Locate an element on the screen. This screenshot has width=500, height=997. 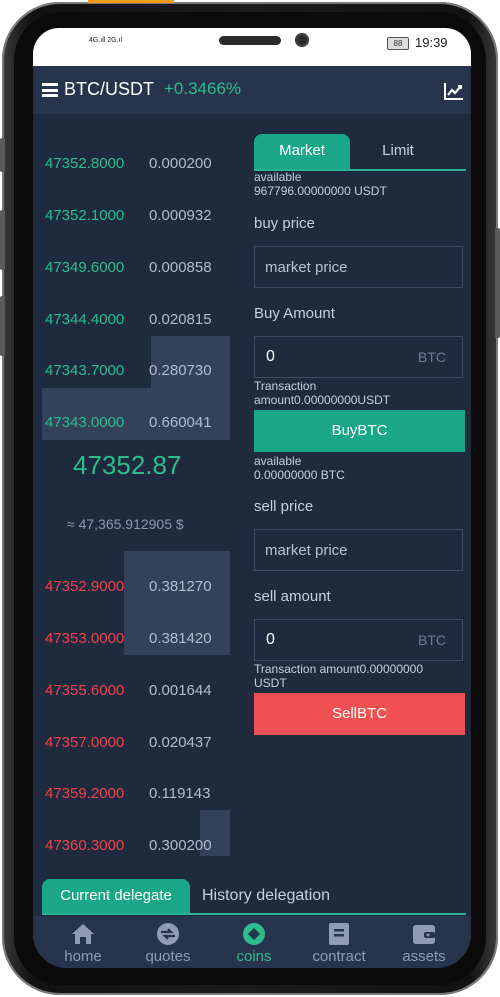
buy-amount-unit: BTC is located at coordinates (432, 357).